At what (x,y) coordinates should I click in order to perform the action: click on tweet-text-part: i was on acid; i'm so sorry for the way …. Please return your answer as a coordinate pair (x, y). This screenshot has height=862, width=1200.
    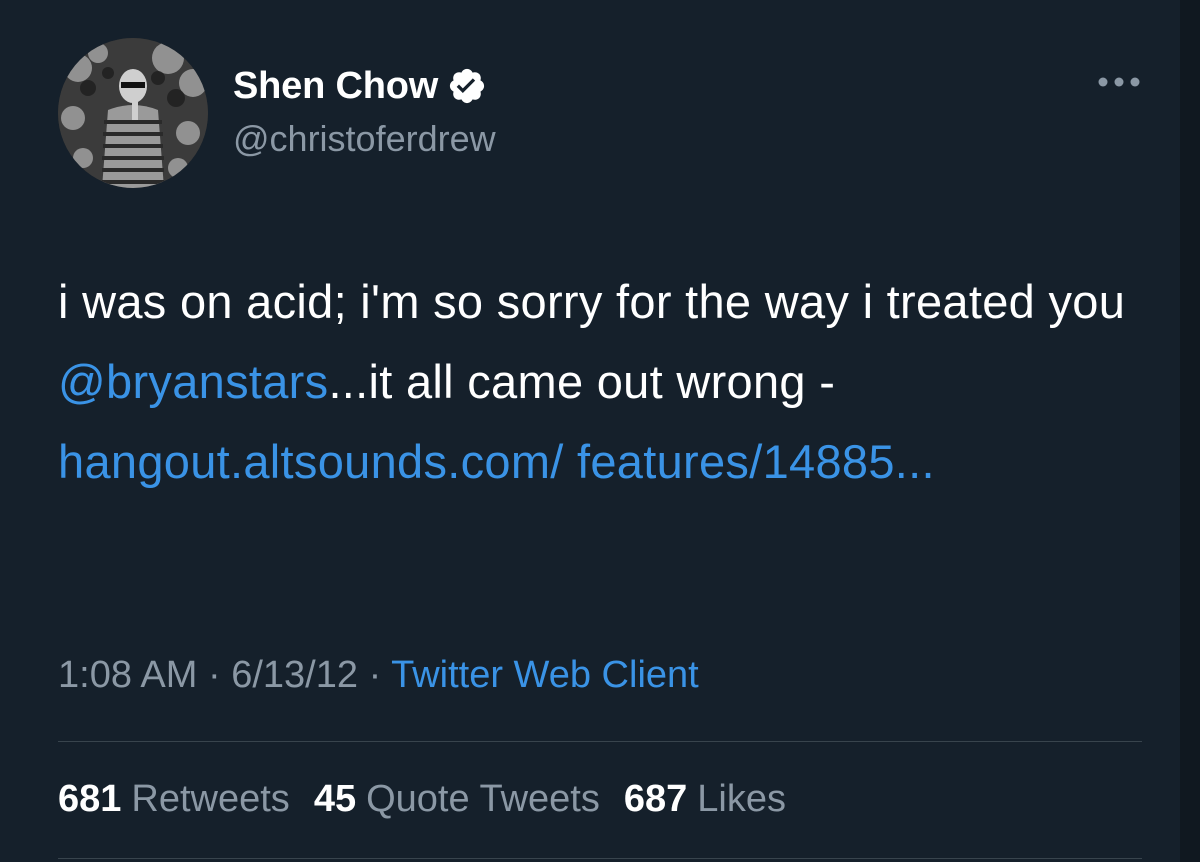
    Looking at the image, I should click on (592, 301).